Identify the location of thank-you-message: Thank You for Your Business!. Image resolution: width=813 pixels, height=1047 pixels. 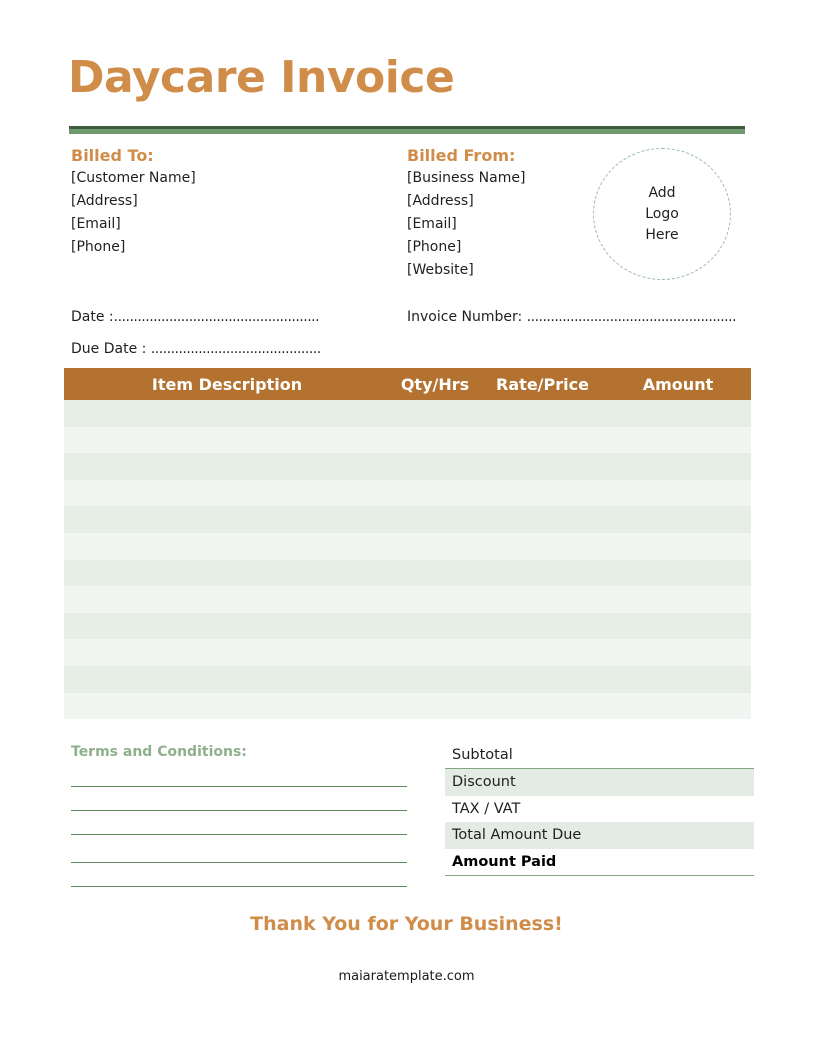
(406, 924).